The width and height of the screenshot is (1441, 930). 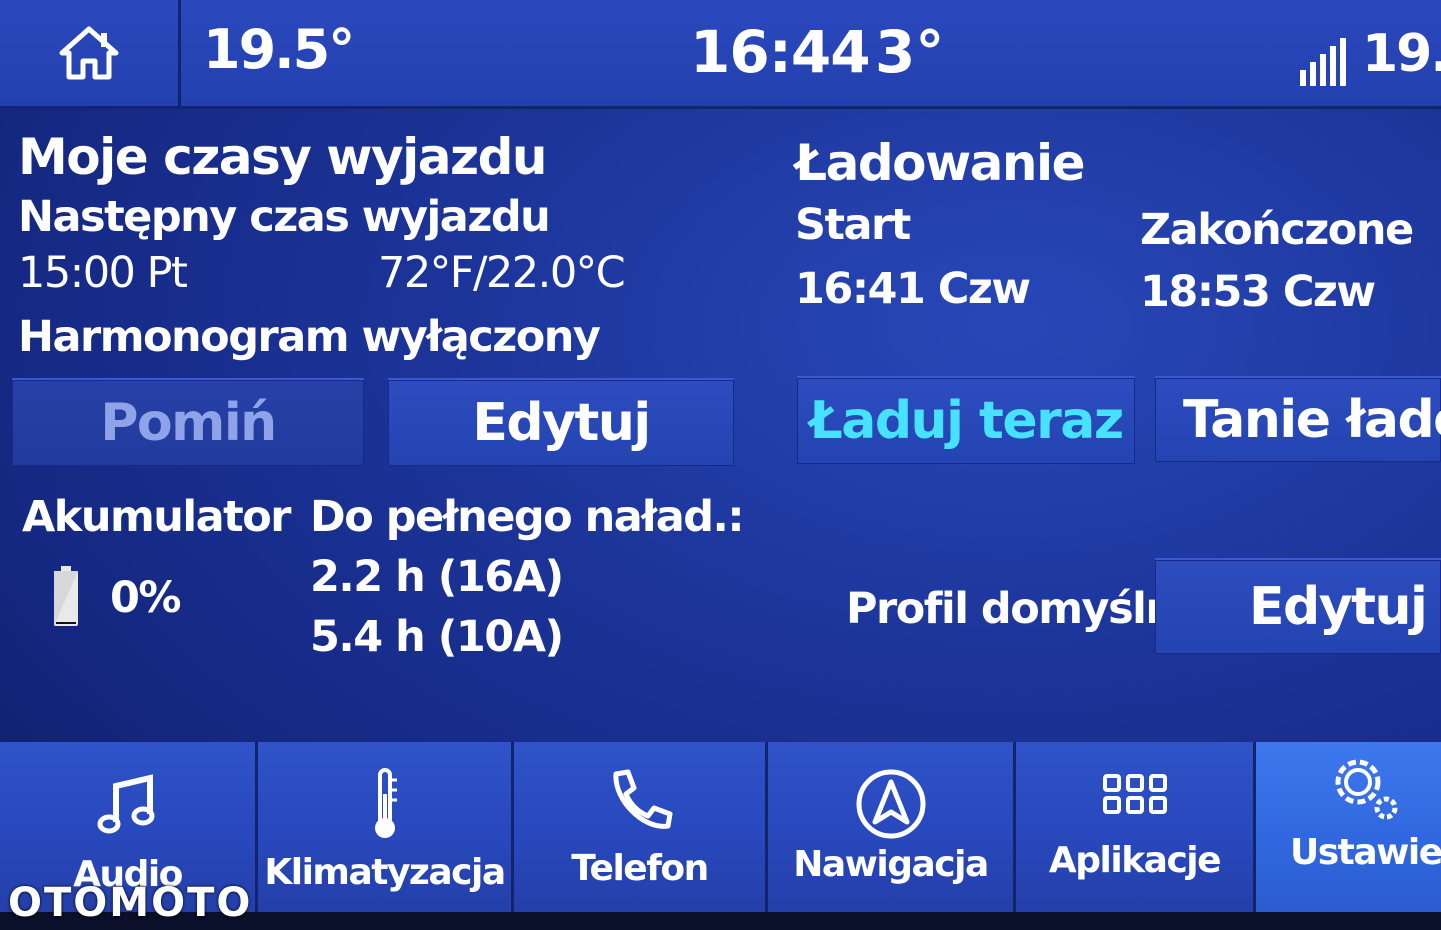 I want to click on home-button, so click(x=90, y=53).